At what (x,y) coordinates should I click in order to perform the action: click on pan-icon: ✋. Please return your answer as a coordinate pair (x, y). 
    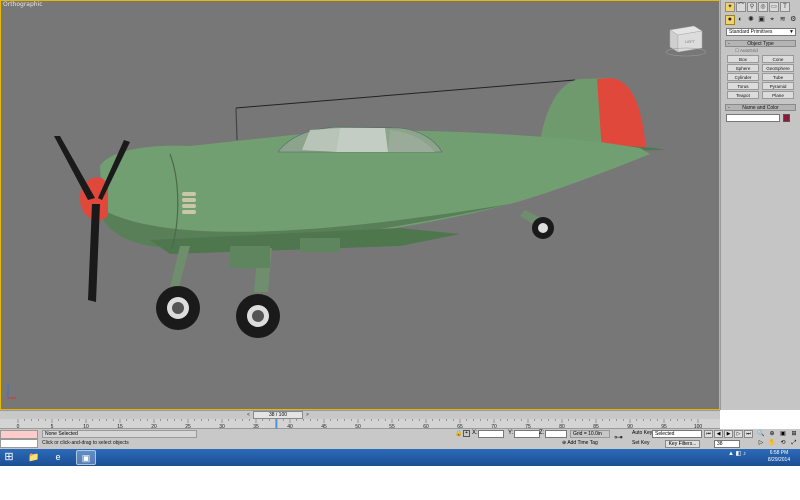
    Looking at the image, I should click on (772, 443).